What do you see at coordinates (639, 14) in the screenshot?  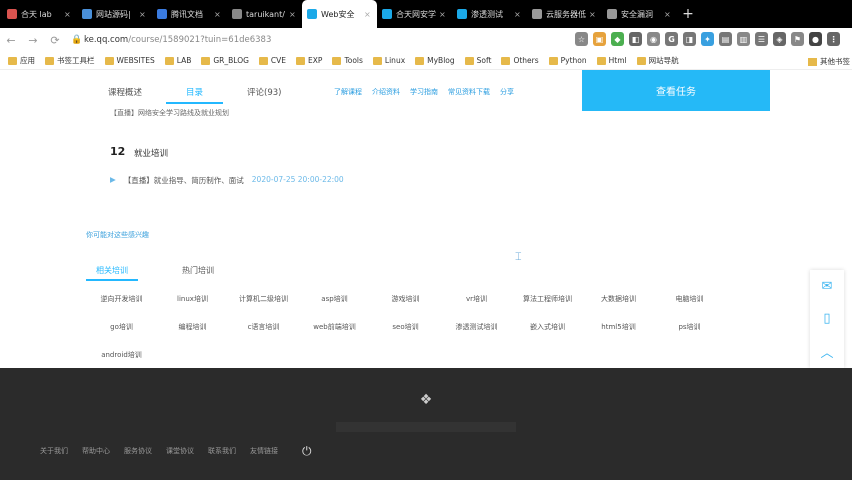 I see `browser-tab: 安全漏洞 ×` at bounding box center [639, 14].